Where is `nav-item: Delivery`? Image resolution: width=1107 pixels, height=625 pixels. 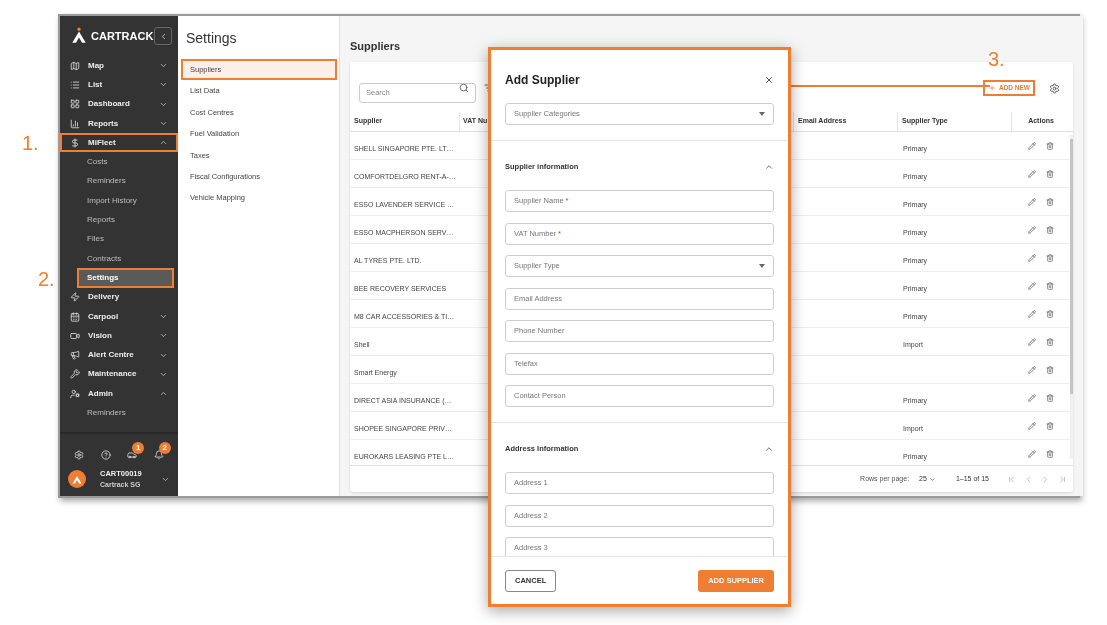 nav-item: Delivery is located at coordinates (119, 297).